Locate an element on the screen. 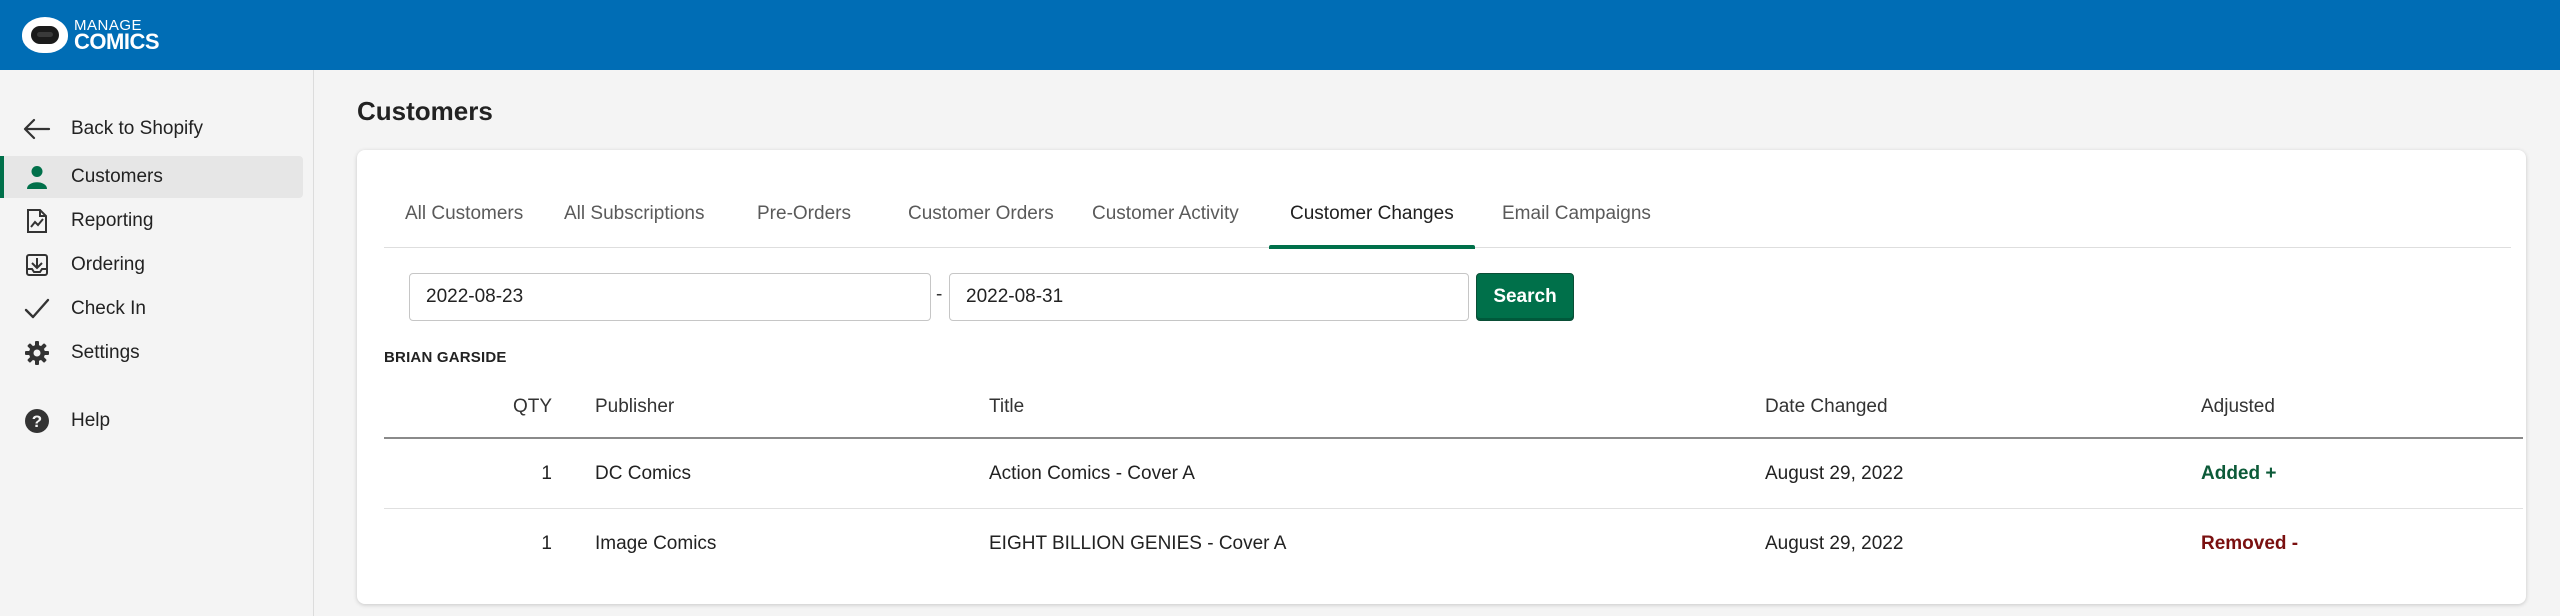  manage-comics-logo: MANAGE COMICS is located at coordinates (91, 35).